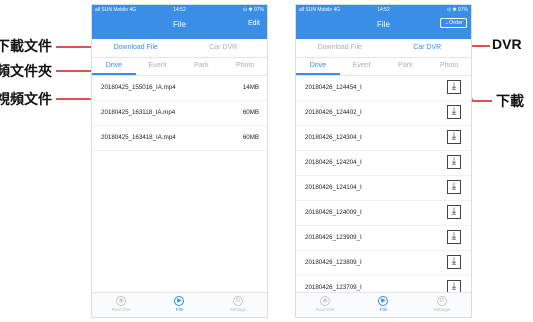 This screenshot has height=322, width=533. I want to click on file-row: 20180425_163118_IA.mp4 60MB, so click(179, 113).